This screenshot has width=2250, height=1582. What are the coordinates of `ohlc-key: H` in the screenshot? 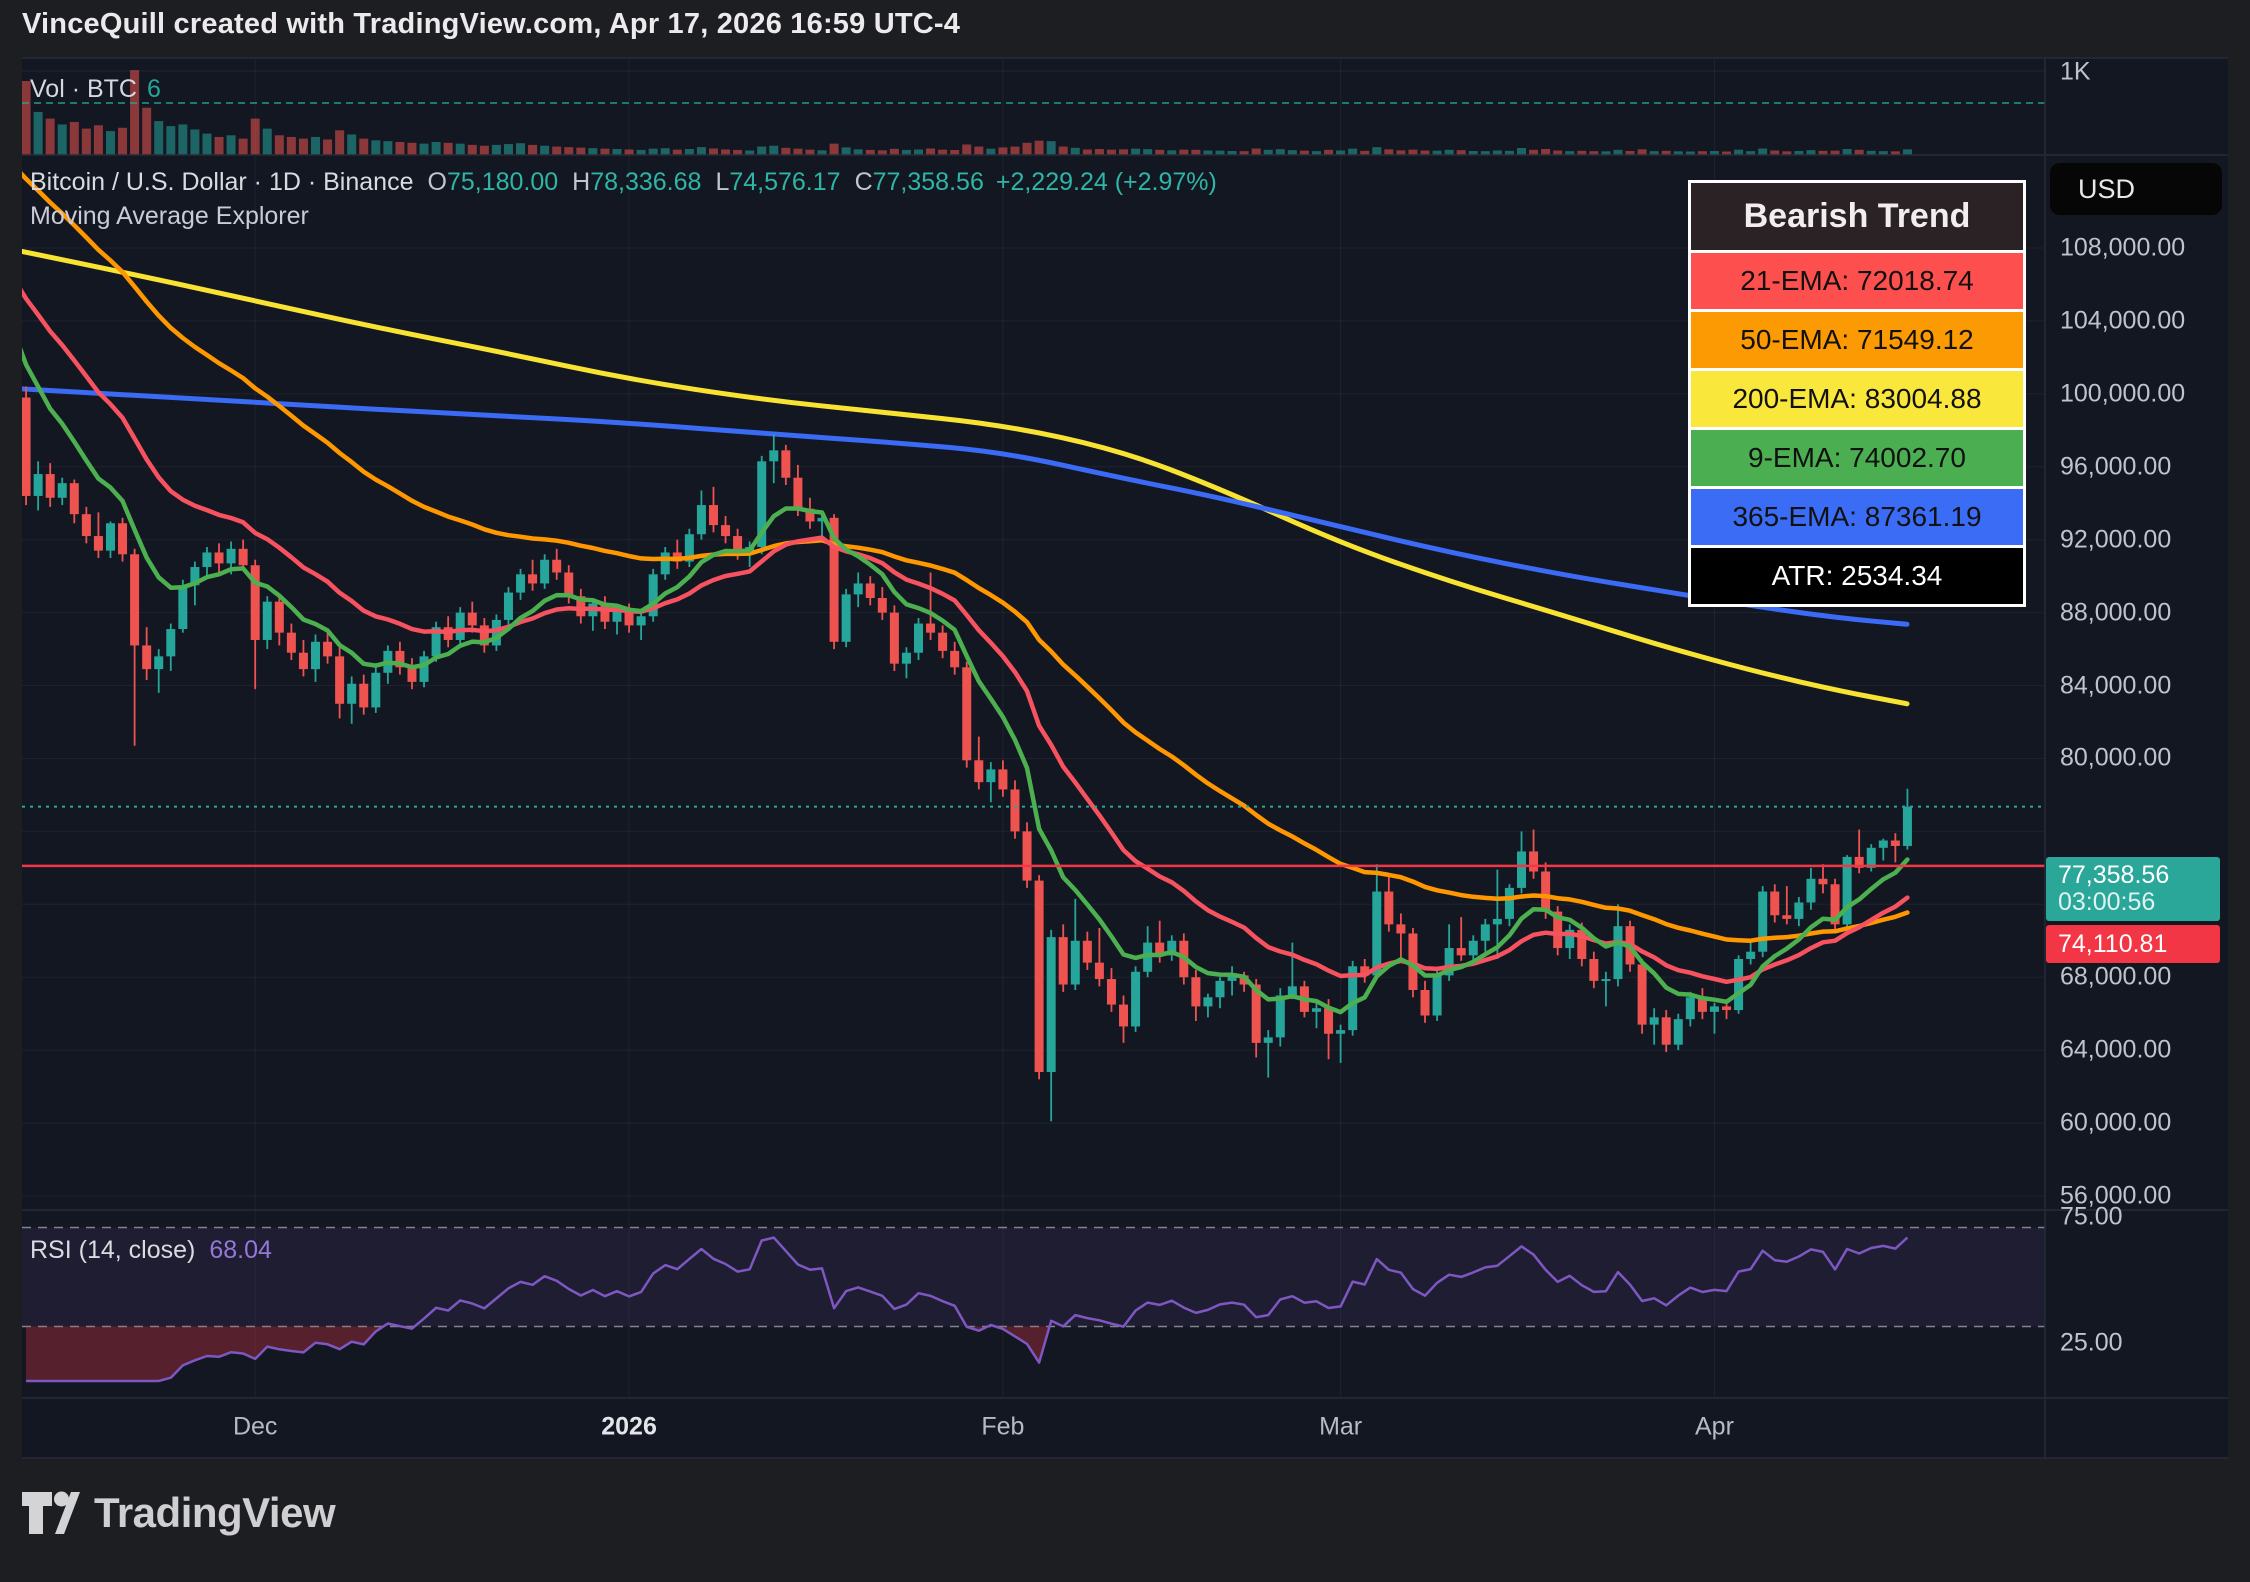 It's located at (581, 182).